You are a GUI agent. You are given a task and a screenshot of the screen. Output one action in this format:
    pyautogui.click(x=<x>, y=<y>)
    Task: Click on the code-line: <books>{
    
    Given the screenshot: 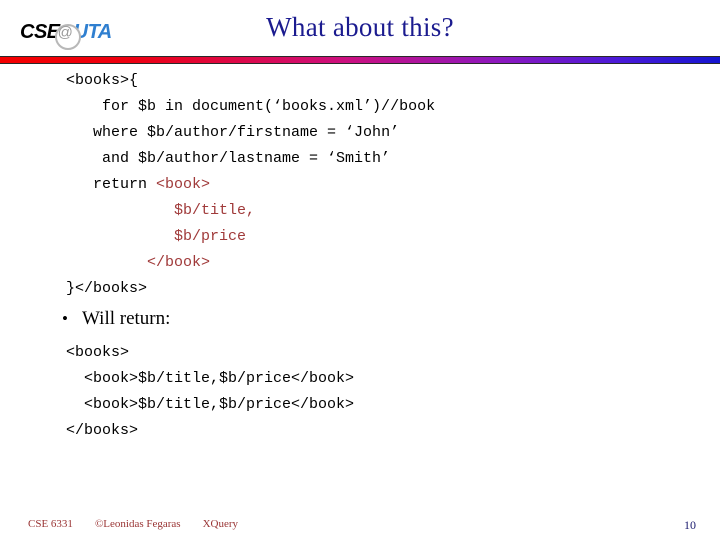 What is the action you would take?
    pyautogui.click(x=250, y=81)
    